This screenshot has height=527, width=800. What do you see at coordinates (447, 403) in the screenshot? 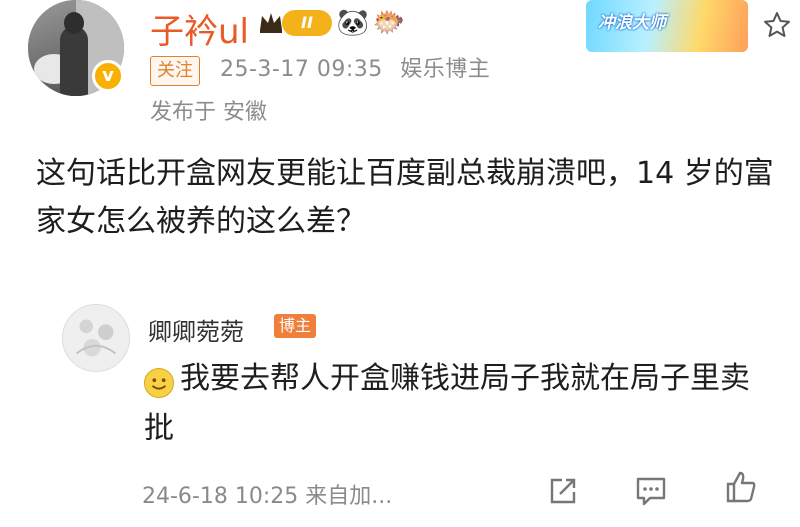
I see `reply-text: 我要去帮人开盒赚钱进局子我就在局子里卖批` at bounding box center [447, 403].